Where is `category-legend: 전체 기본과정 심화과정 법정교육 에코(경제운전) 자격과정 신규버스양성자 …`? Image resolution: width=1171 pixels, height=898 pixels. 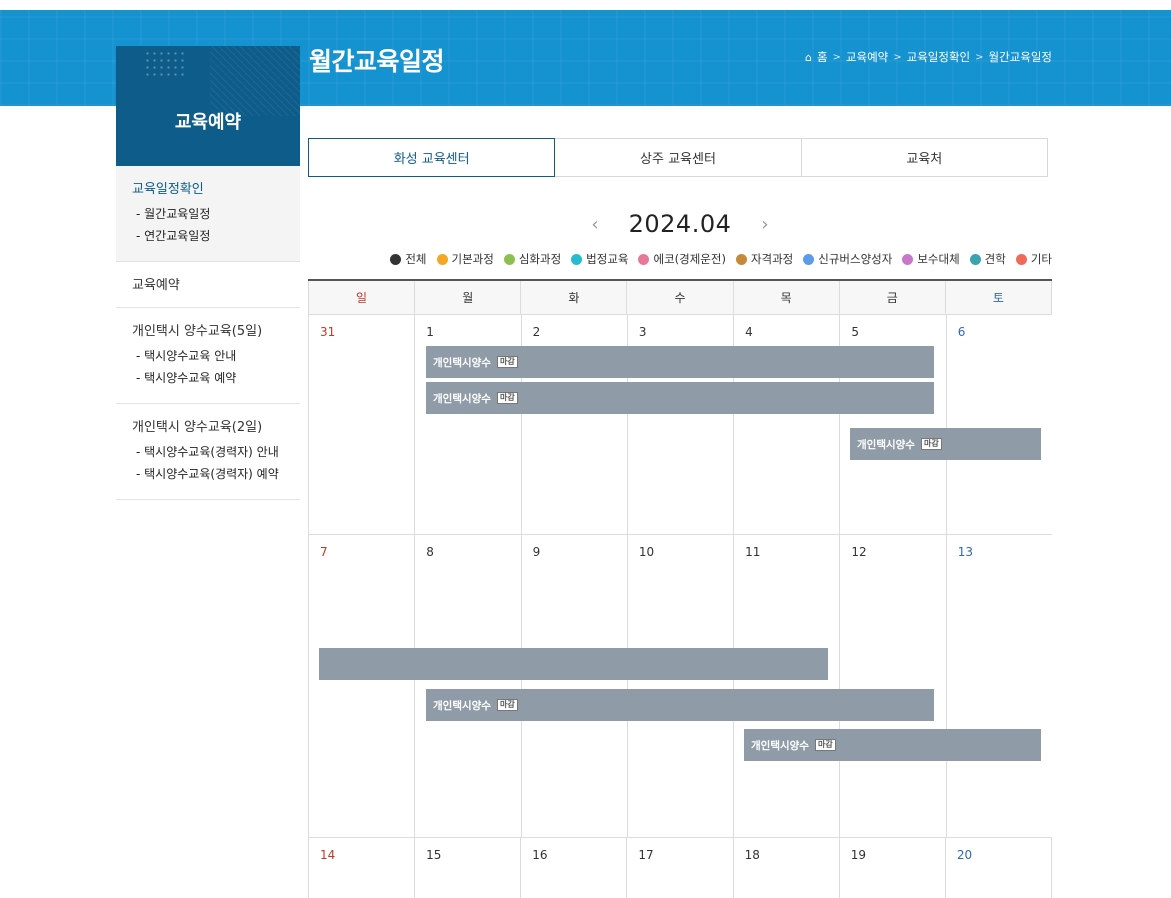
category-legend: 전체 기본과정 심화과정 법정교육 에코(경제운전) 자격과정 신규버스양성자 … is located at coordinates (721, 259).